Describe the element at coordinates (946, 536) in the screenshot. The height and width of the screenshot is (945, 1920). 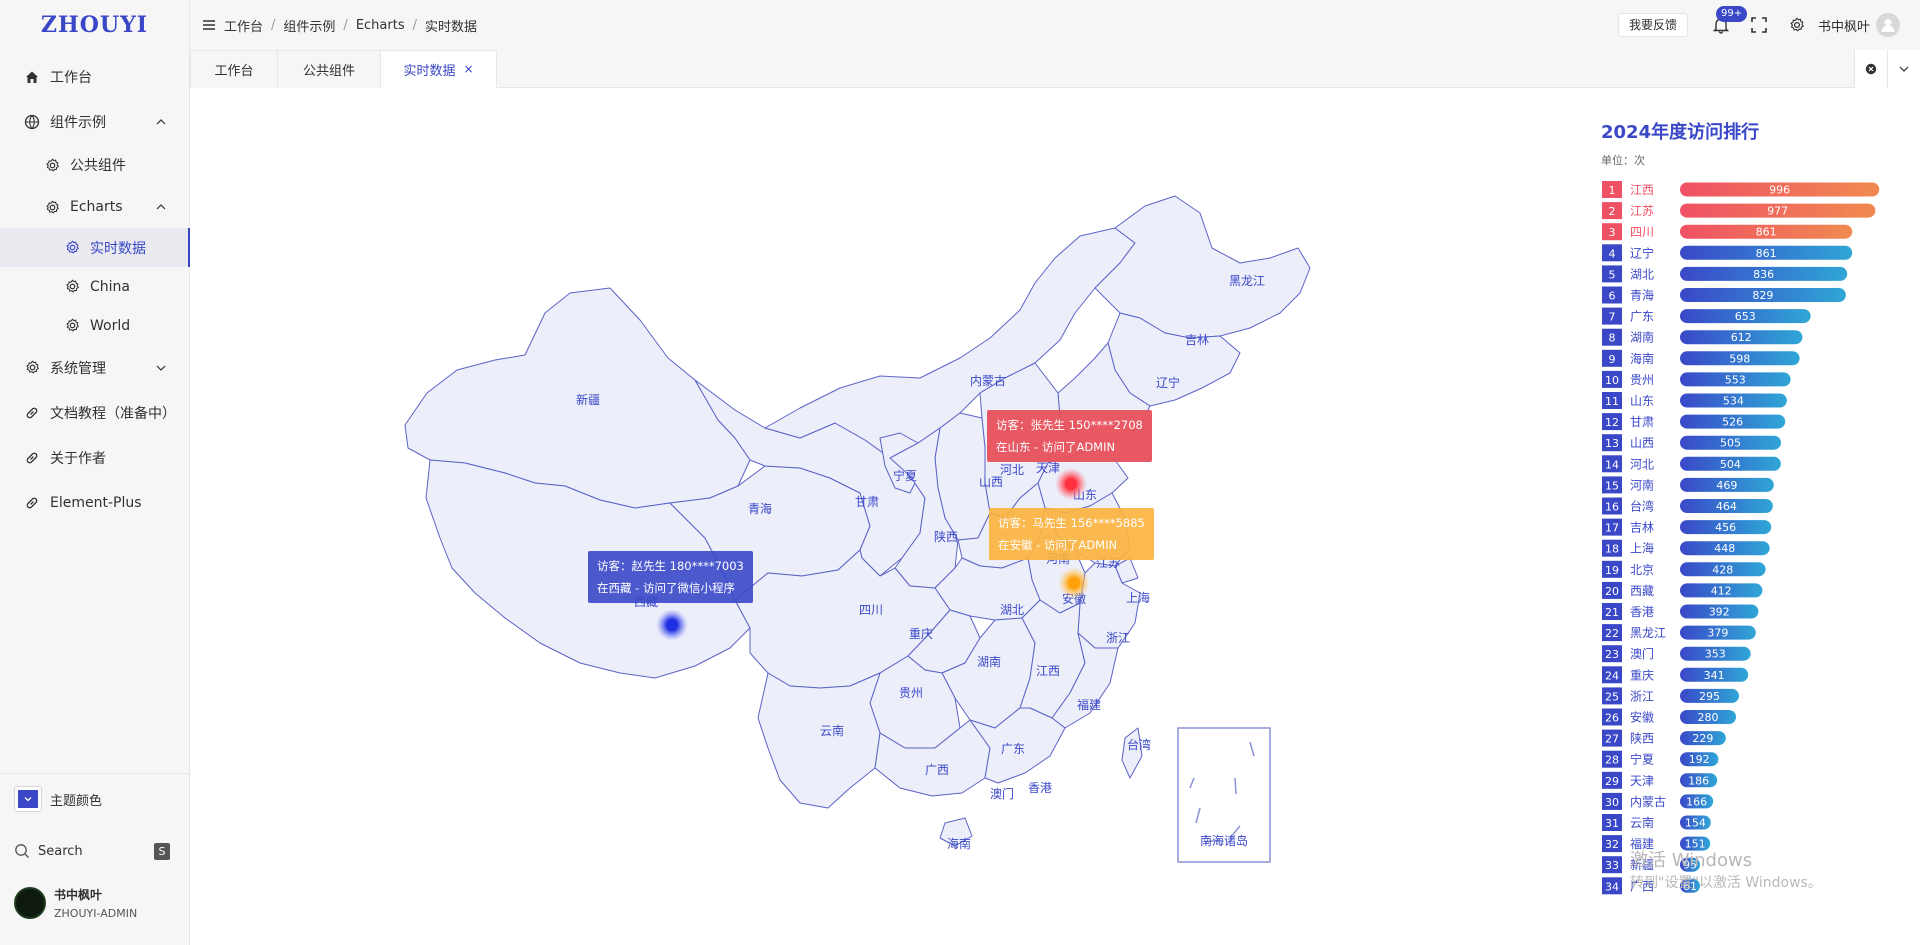
I see `label-shaanxi: 陕西` at that location.